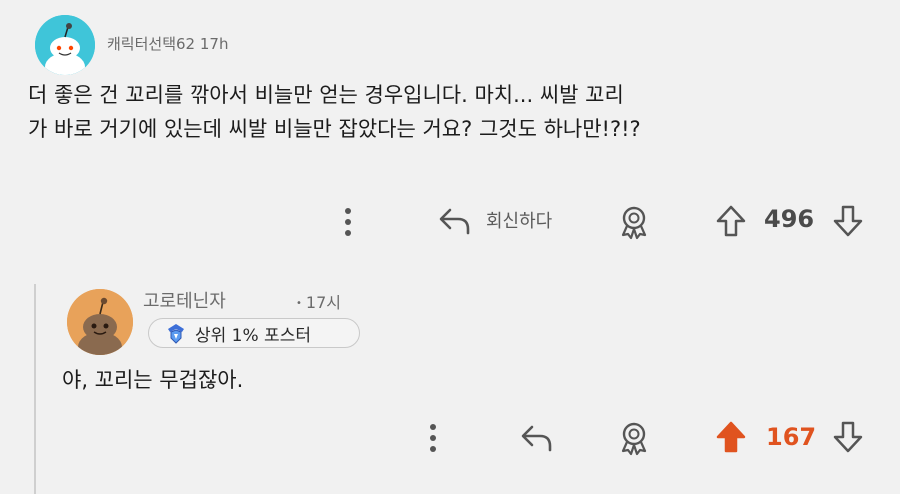 Image resolution: width=900 pixels, height=494 pixels. I want to click on timestamp-text: 17시, so click(323, 302).